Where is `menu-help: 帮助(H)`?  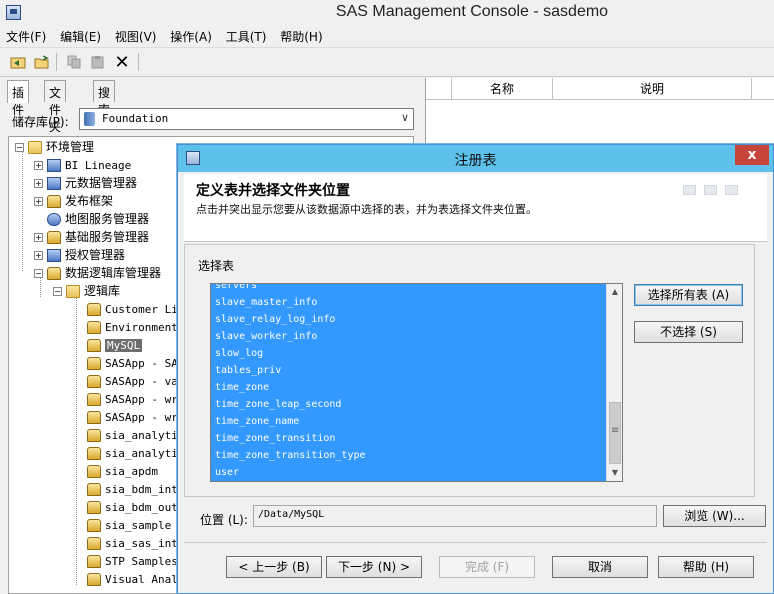 menu-help: 帮助(H) is located at coordinates (300, 35).